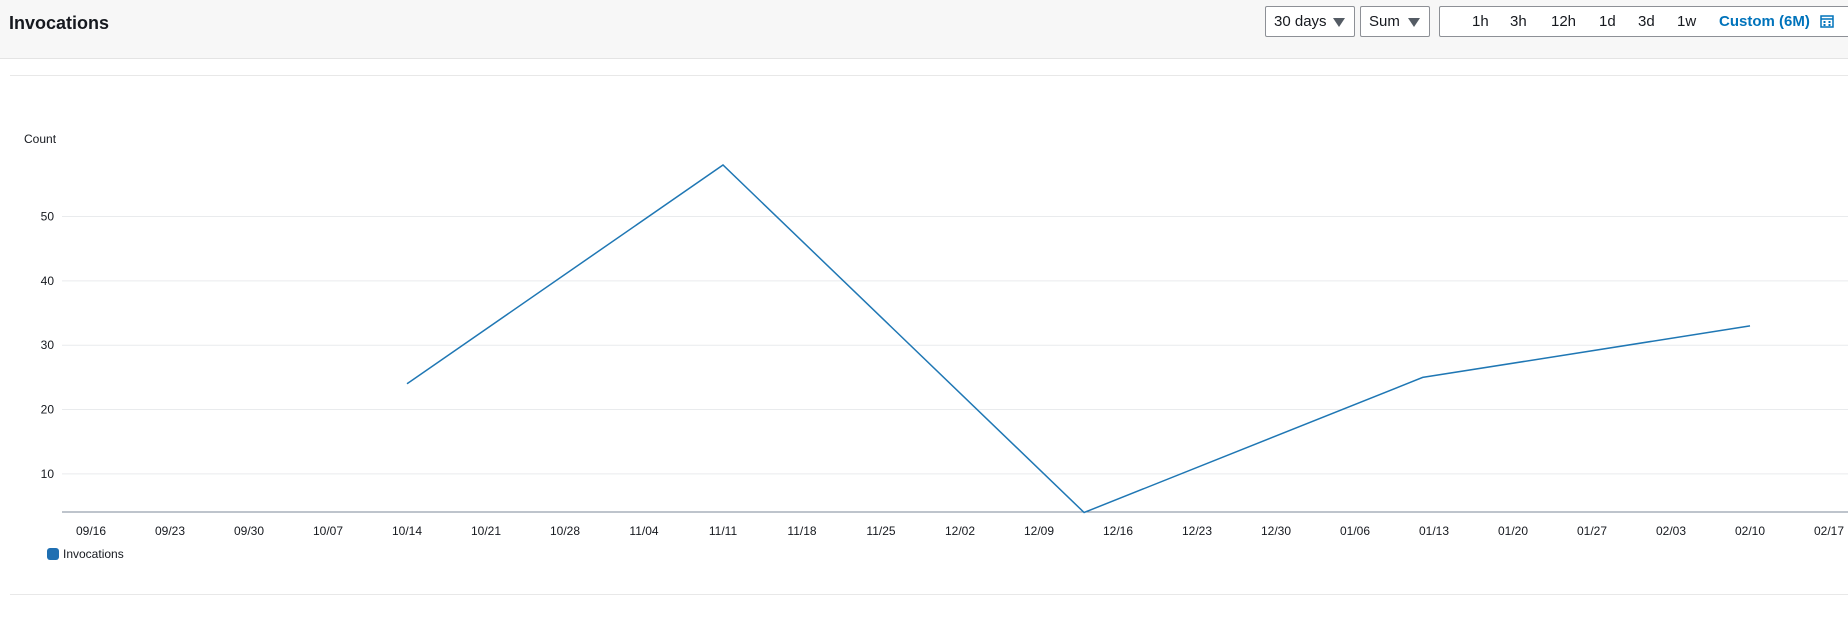 This screenshot has height=624, width=1848. I want to click on x-tick-label: 12/02, so click(960, 531).